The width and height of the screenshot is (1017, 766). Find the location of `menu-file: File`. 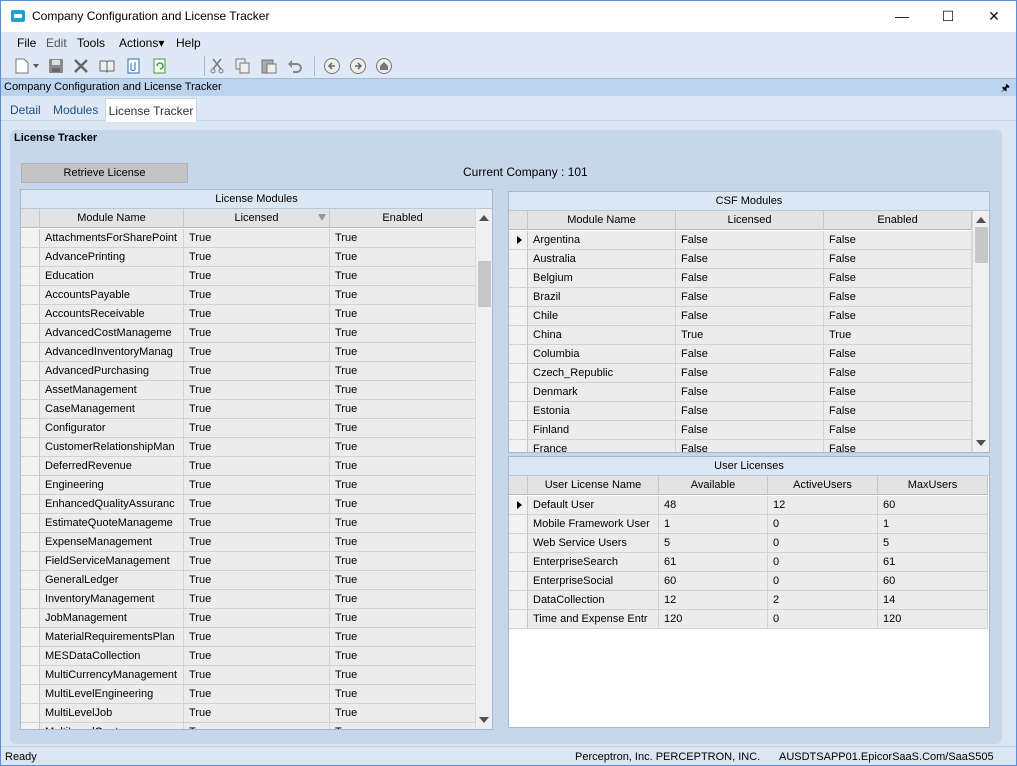

menu-file: File is located at coordinates (26, 43).